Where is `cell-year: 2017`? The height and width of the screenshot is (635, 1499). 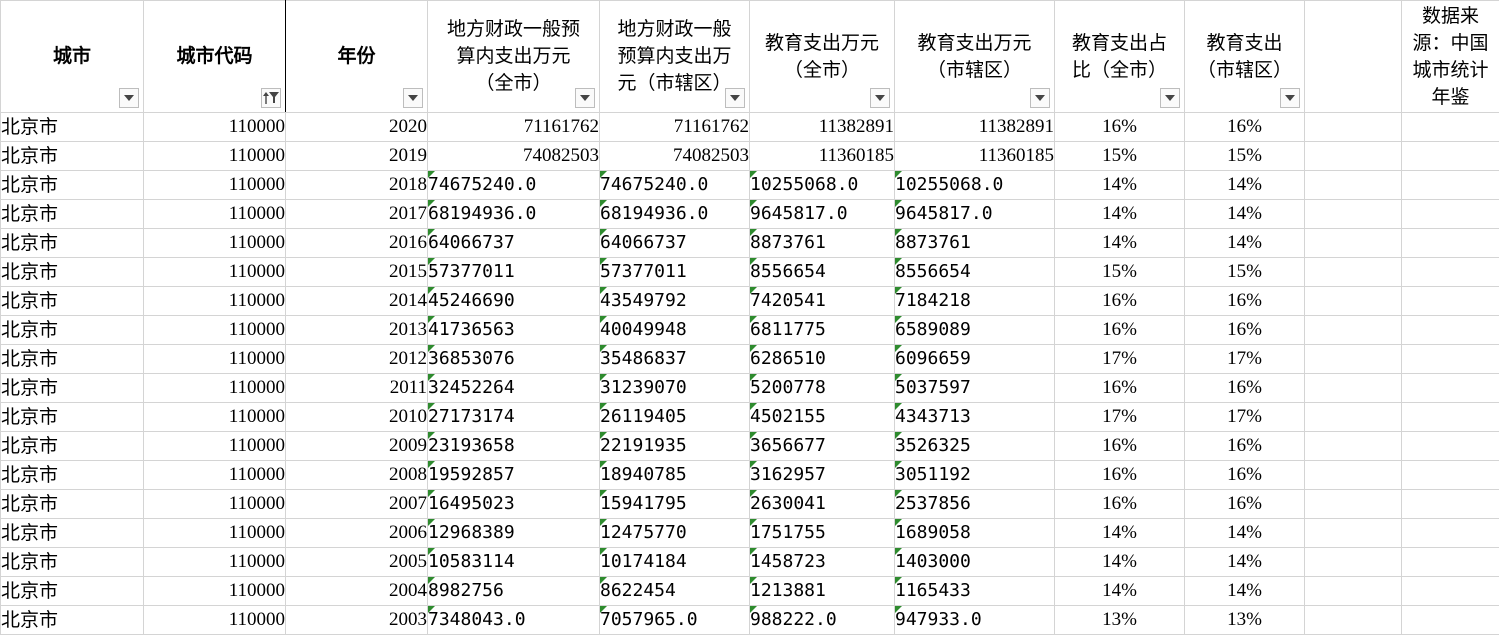 cell-year: 2017 is located at coordinates (357, 214).